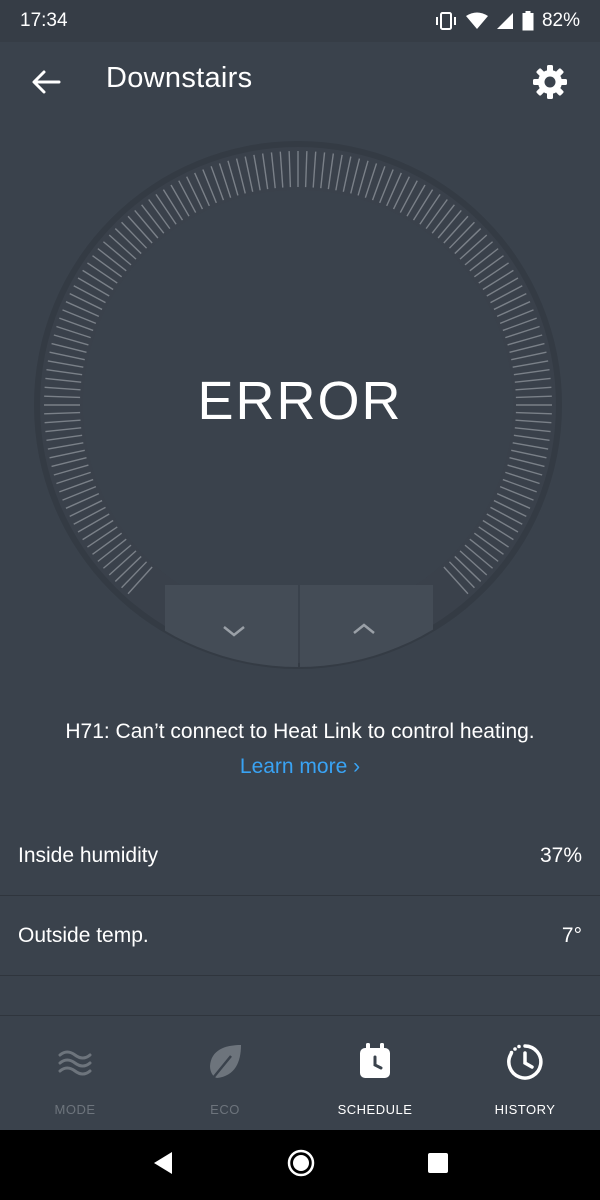 The width and height of the screenshot is (600, 1200). I want to click on back-button, so click(46, 82).